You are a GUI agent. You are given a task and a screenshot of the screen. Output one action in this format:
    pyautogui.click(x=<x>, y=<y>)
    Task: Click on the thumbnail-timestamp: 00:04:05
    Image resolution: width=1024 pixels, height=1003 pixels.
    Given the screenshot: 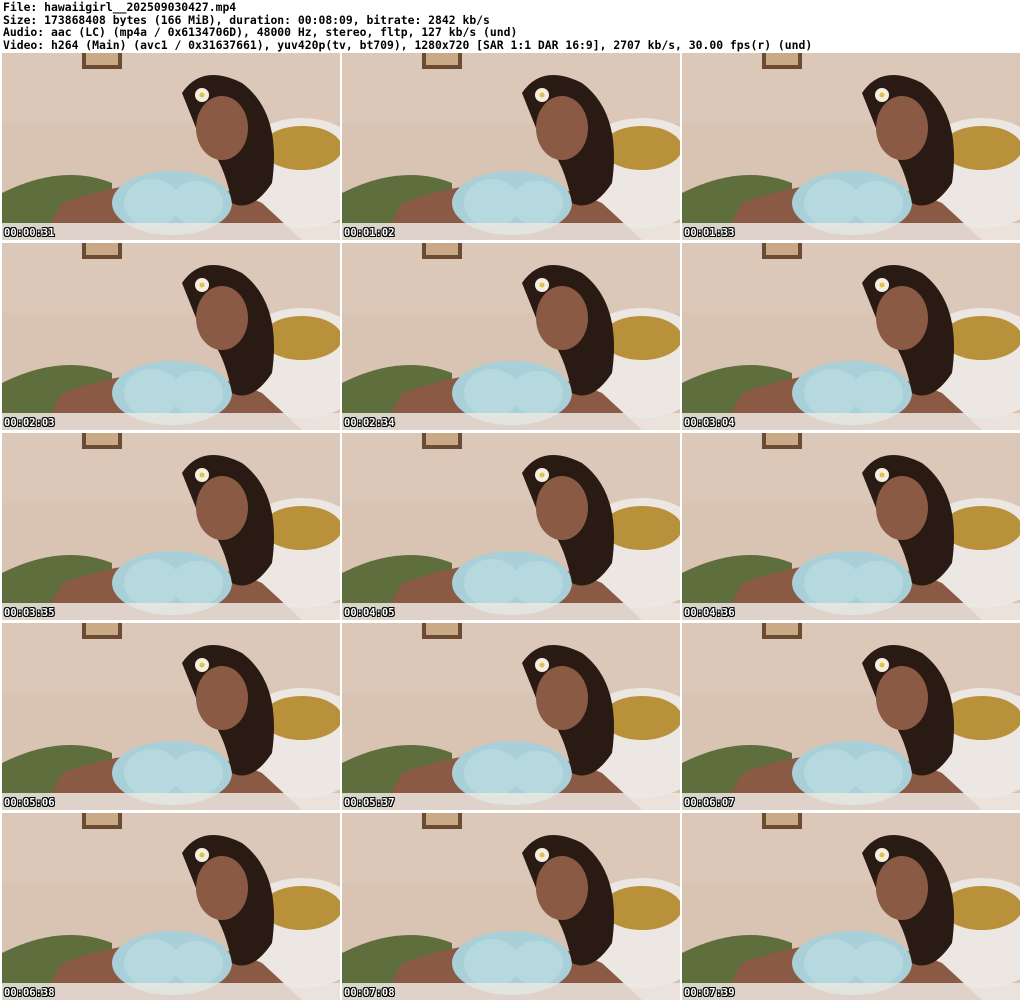 What is the action you would take?
    pyautogui.click(x=369, y=613)
    